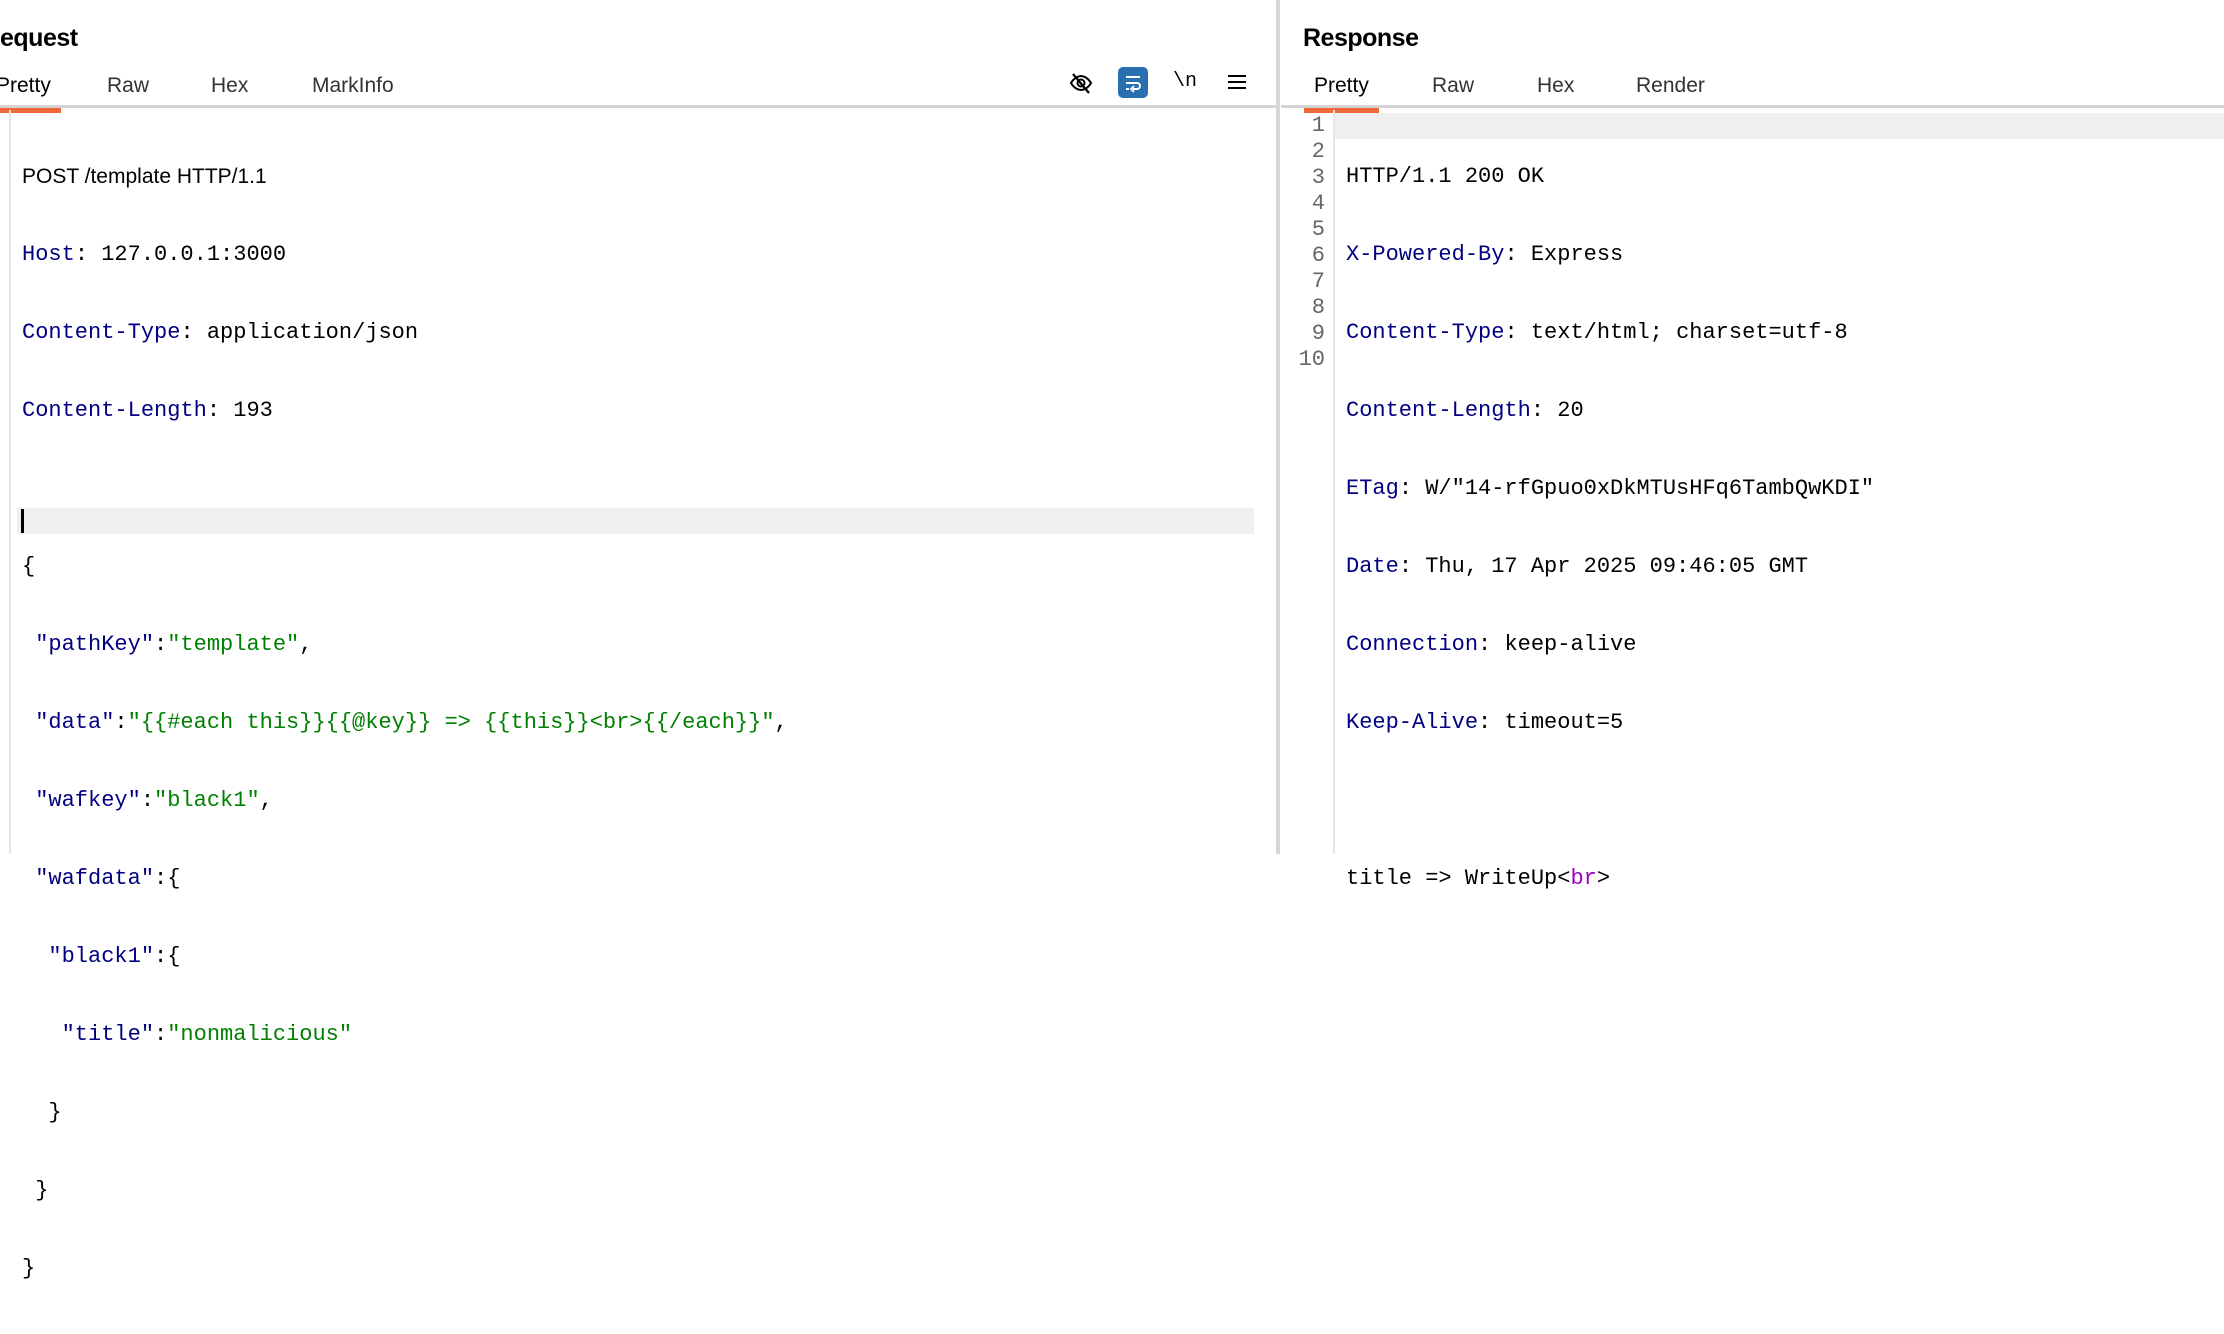 The height and width of the screenshot is (1334, 2224). I want to click on header-line: X-Powered-By: Express, so click(1485, 254).